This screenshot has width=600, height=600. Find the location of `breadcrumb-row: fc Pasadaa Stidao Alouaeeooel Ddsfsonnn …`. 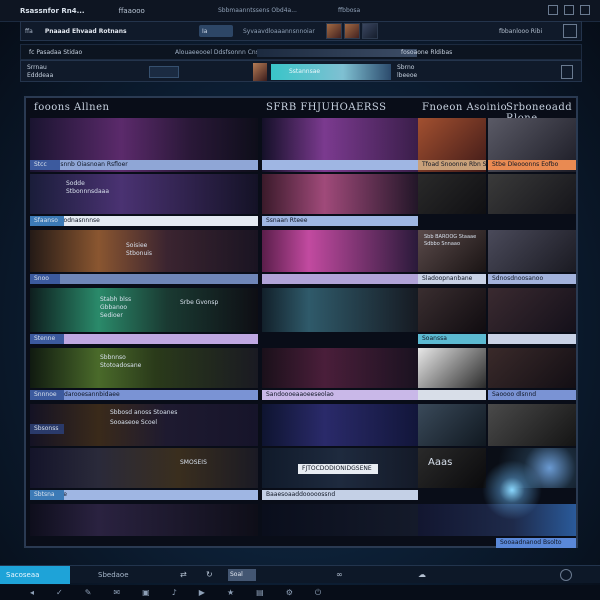

breadcrumb-row: fc Pasadaa Stidao Alouaeeooel Ddsfsonnn … is located at coordinates (301, 52).